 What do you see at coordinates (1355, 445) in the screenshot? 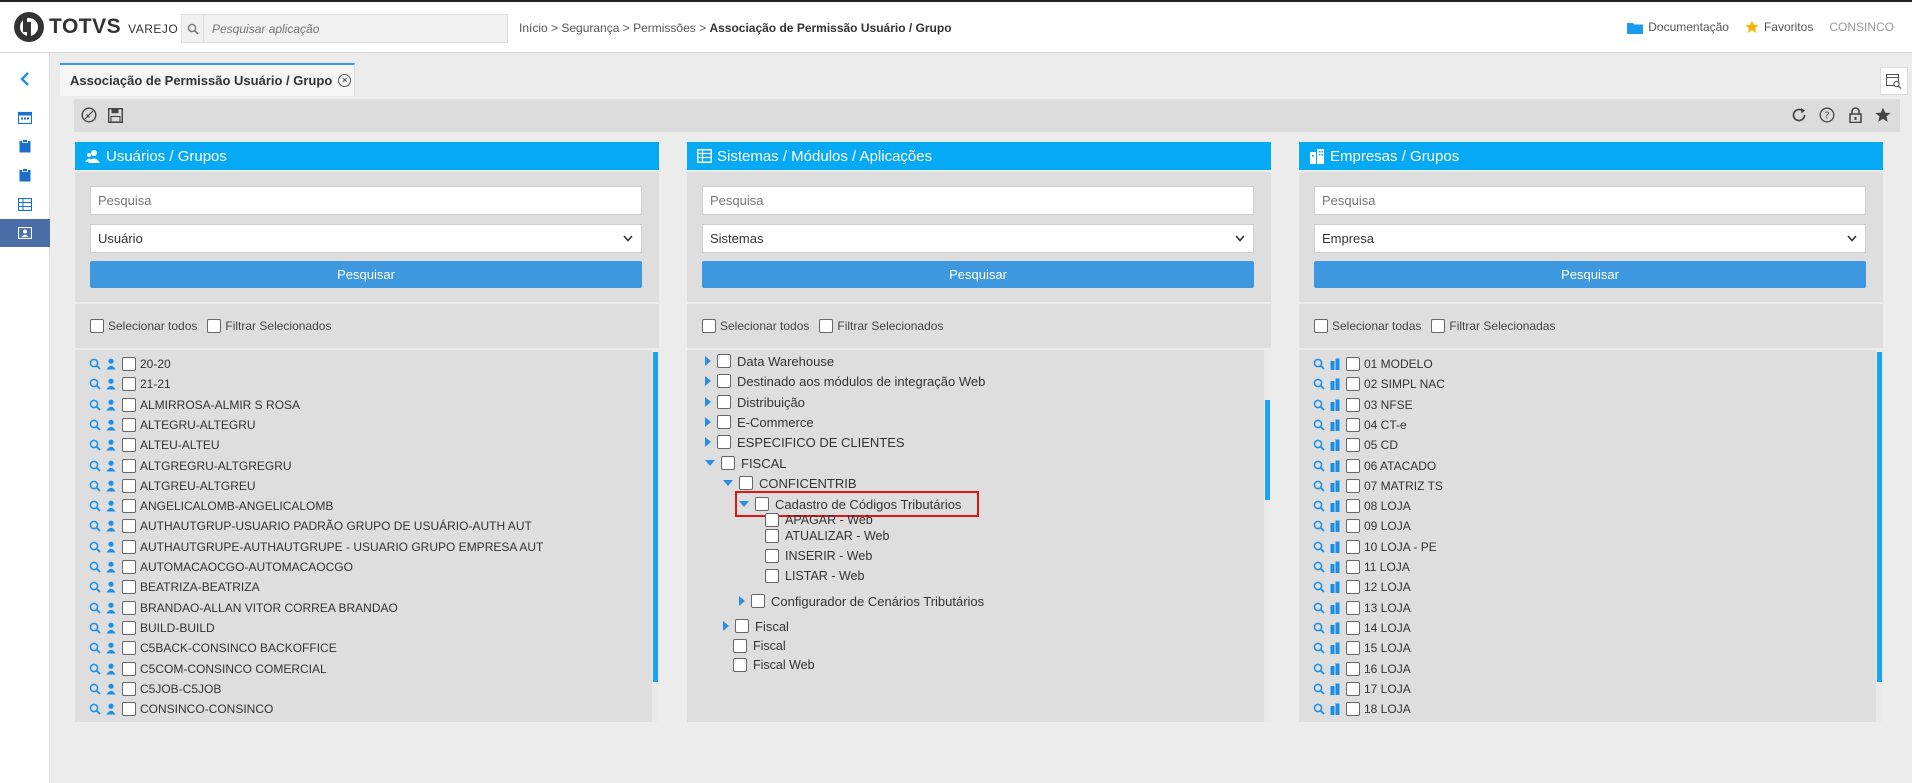
I see `list-item: 05 CD` at bounding box center [1355, 445].